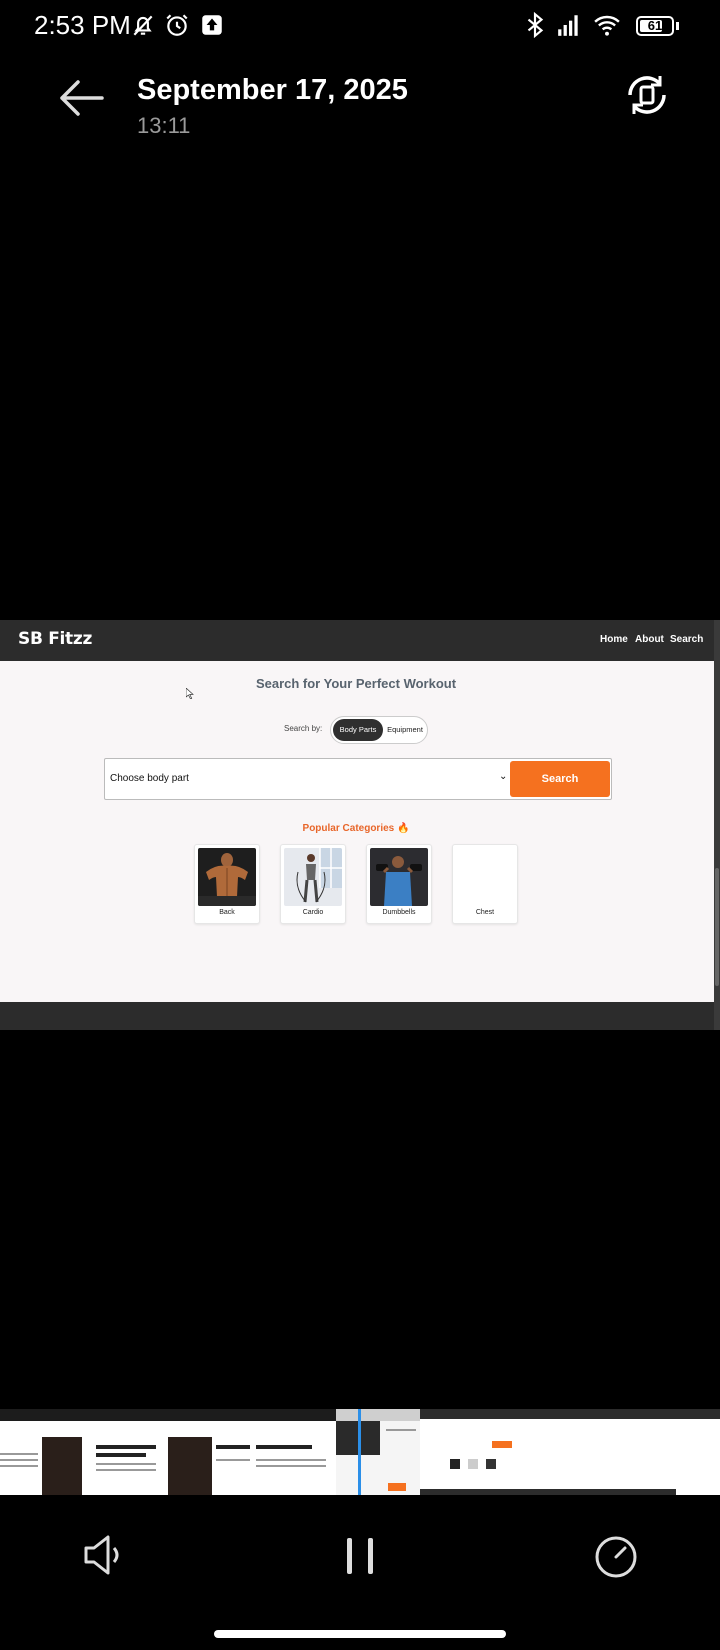 The height and width of the screenshot is (1650, 720). I want to click on popular-categories-title: Popular Categories 🔥, so click(356, 828).